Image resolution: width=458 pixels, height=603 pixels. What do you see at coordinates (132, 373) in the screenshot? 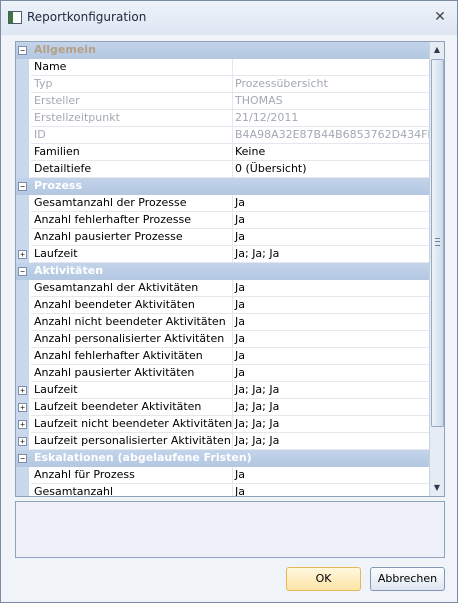
I see `property-label: Anzahl pausierter Aktivitäten` at bounding box center [132, 373].